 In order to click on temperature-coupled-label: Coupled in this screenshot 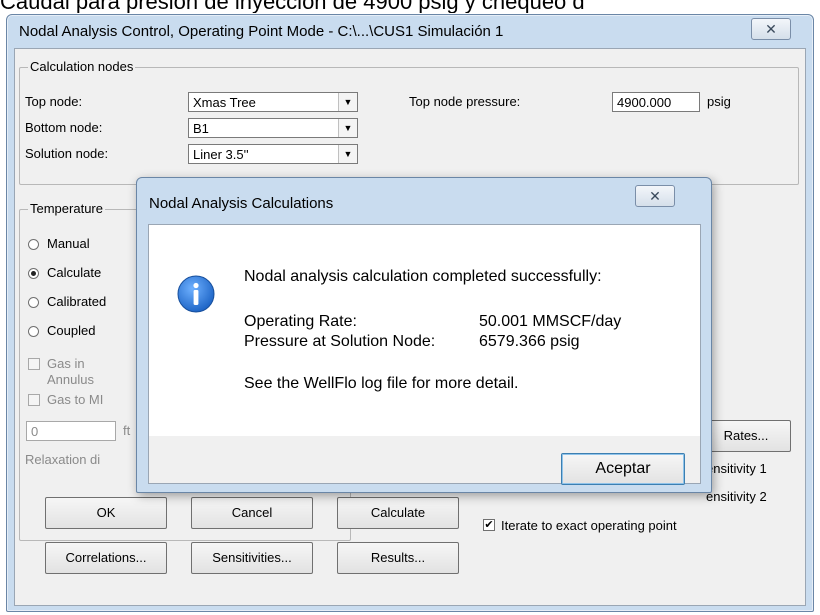, I will do `click(71, 330)`.